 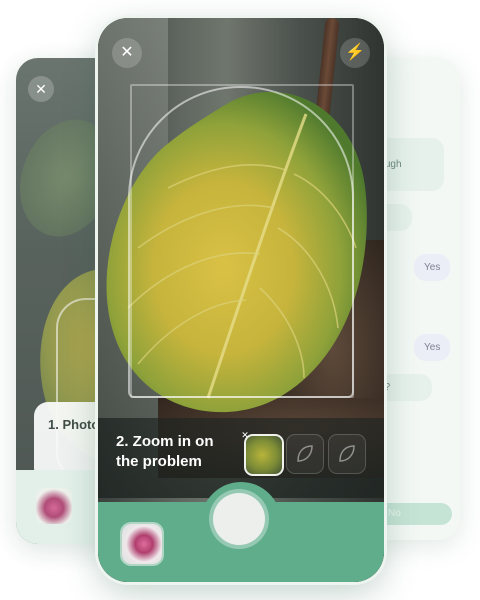 What do you see at coordinates (262, 453) in the screenshot?
I see `photo-slot-selected: ✕` at bounding box center [262, 453].